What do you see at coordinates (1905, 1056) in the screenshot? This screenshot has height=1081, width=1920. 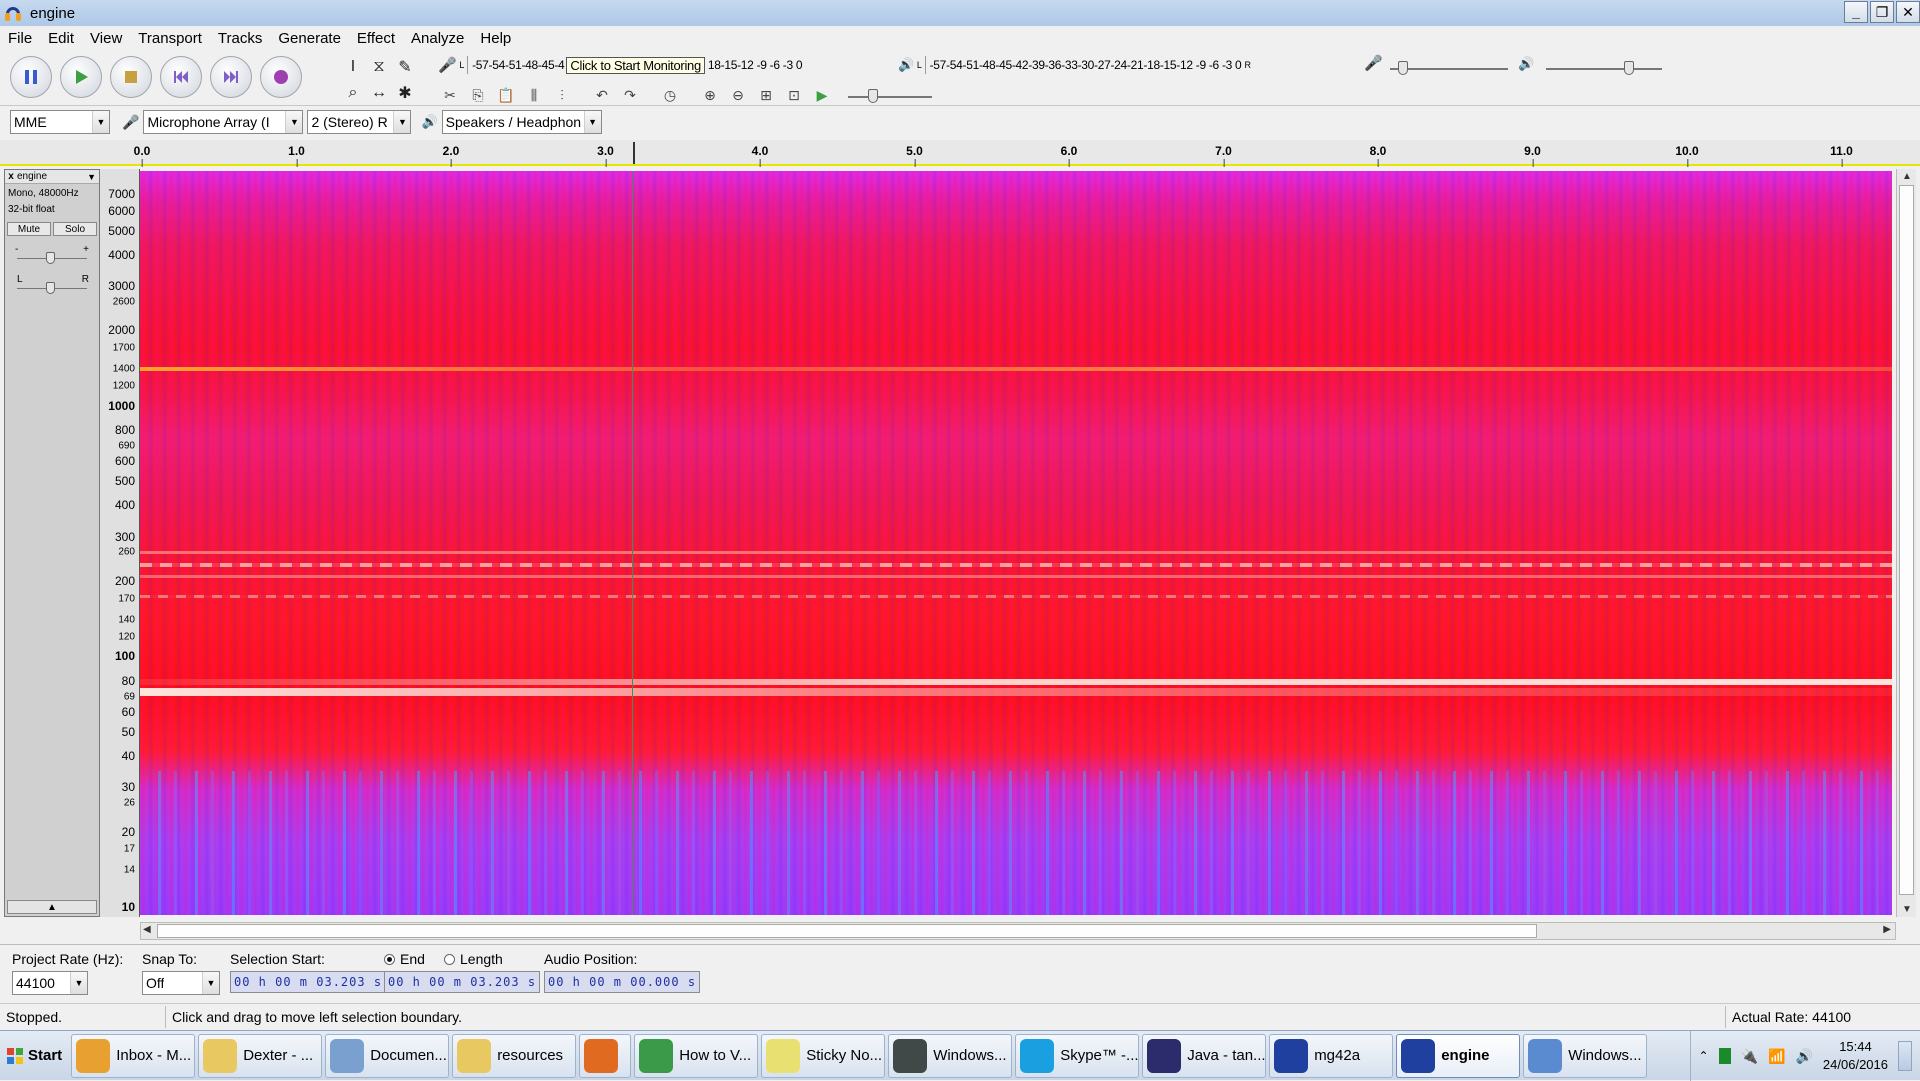 I see `show-desktop-button` at bounding box center [1905, 1056].